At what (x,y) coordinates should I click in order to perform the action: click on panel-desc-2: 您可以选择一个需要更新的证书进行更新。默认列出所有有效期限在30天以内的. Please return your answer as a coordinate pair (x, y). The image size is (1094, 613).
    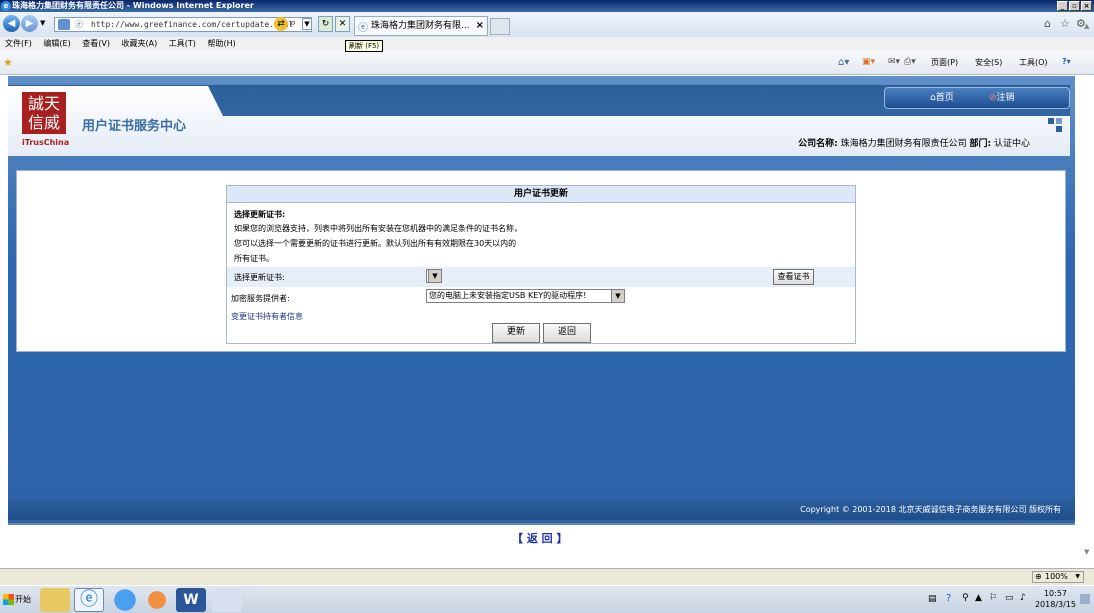
    Looking at the image, I should click on (375, 243).